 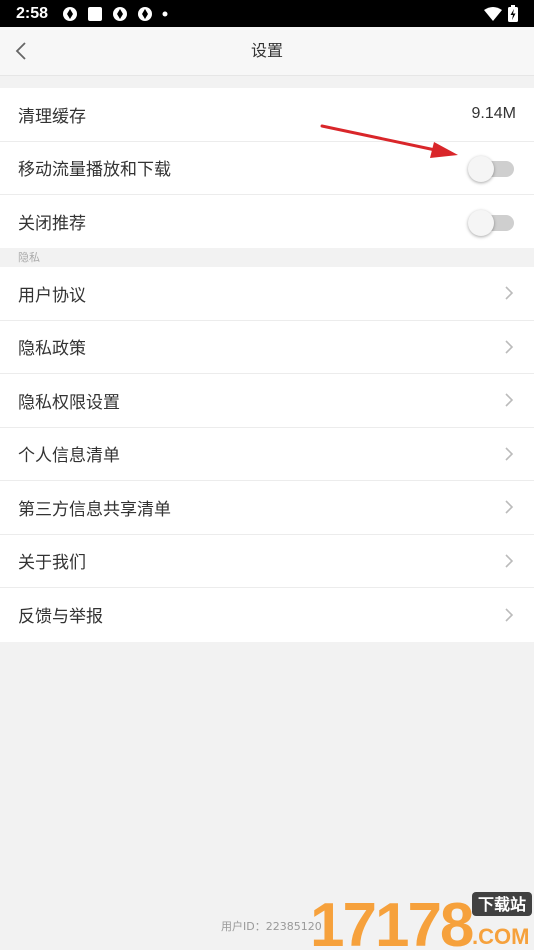 I want to click on svg-text: .COM, so click(x=500, y=936).